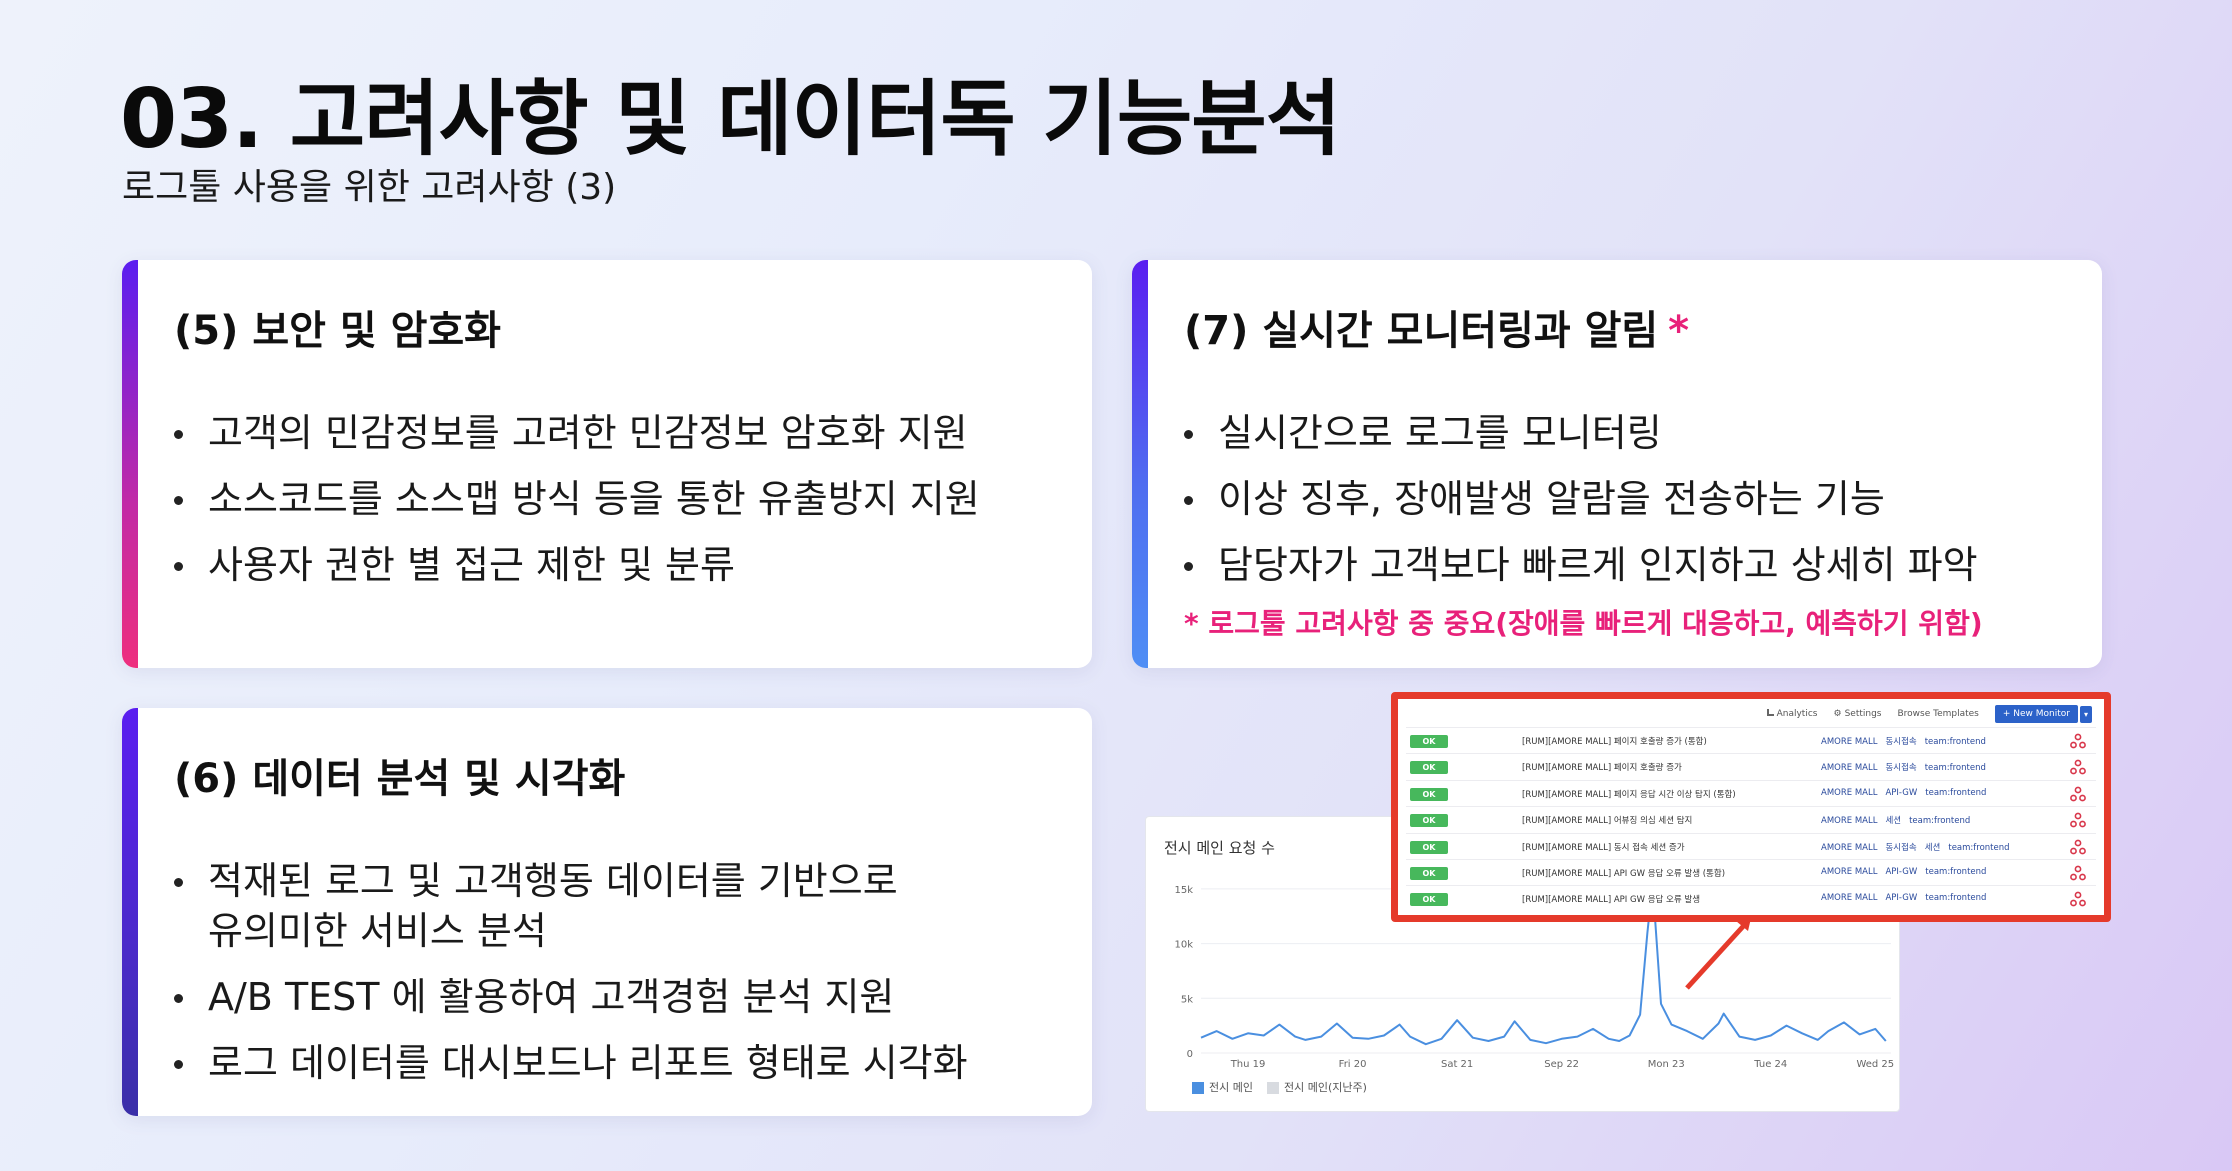 The height and width of the screenshot is (1171, 2232). What do you see at coordinates (1629, 794) in the screenshot?
I see `monitor-name: [RUM][AMORE MALL] 페이지 응답 시간 이상 탐지 (통합)` at bounding box center [1629, 794].